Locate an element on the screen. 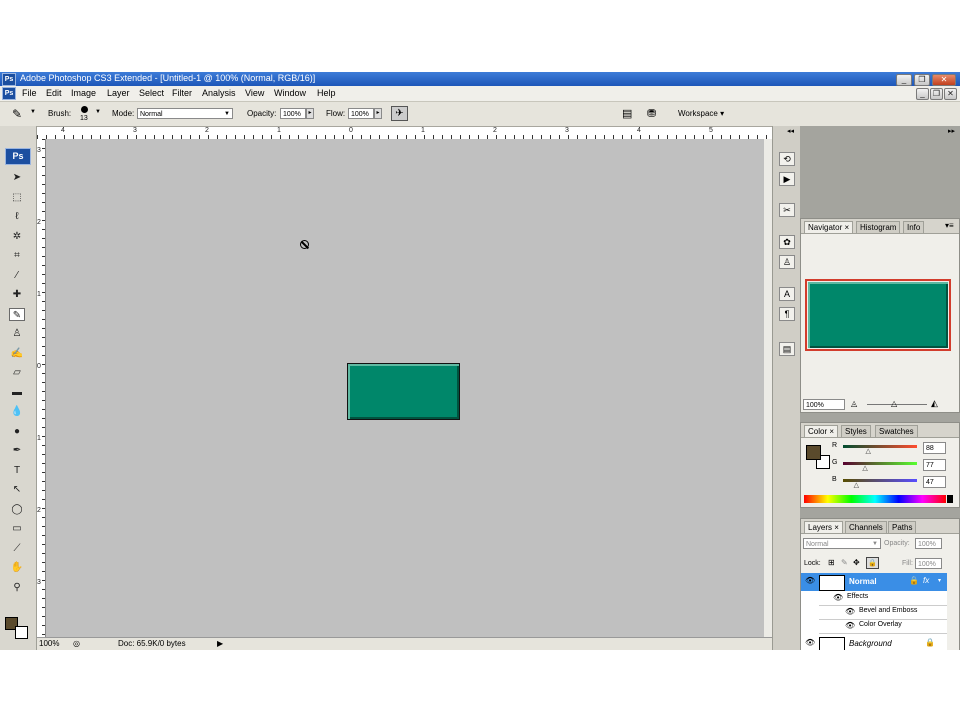 This screenshot has height=720, width=960. navigator-zoom-field: 100% is located at coordinates (824, 404).